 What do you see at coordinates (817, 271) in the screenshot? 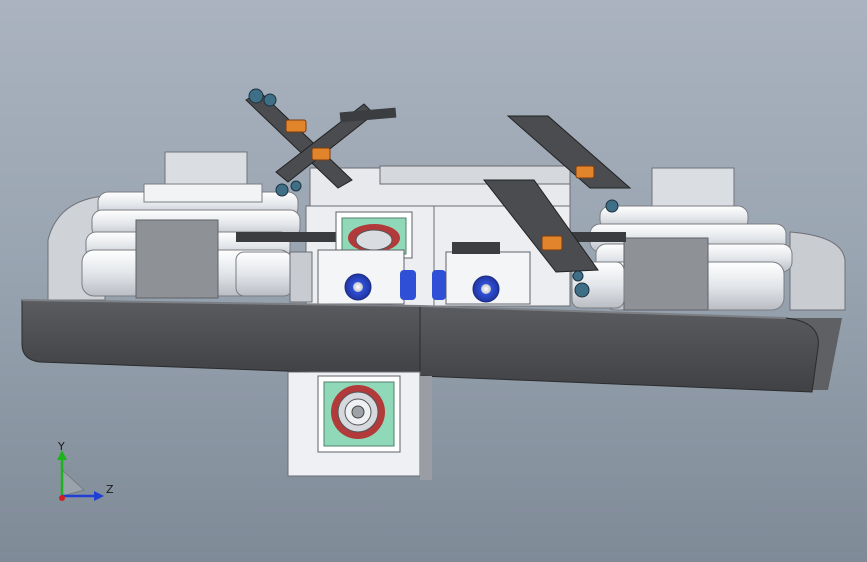
I see `right-side-wall` at bounding box center [817, 271].